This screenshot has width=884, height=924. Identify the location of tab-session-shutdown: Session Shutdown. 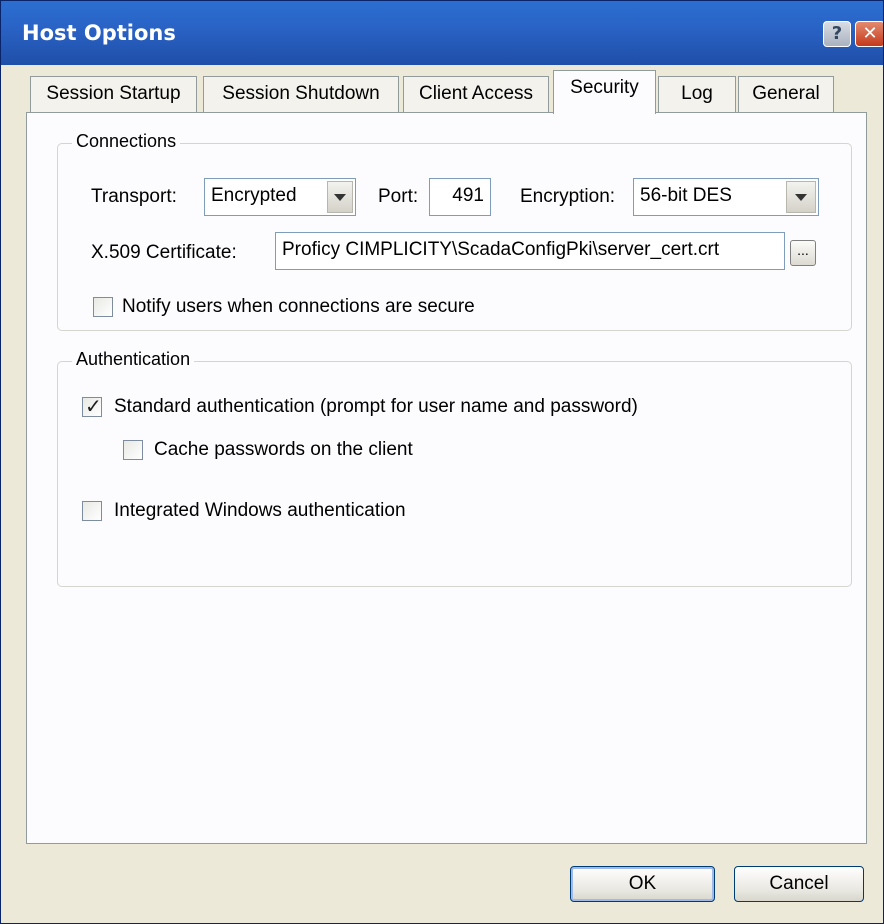
(301, 94).